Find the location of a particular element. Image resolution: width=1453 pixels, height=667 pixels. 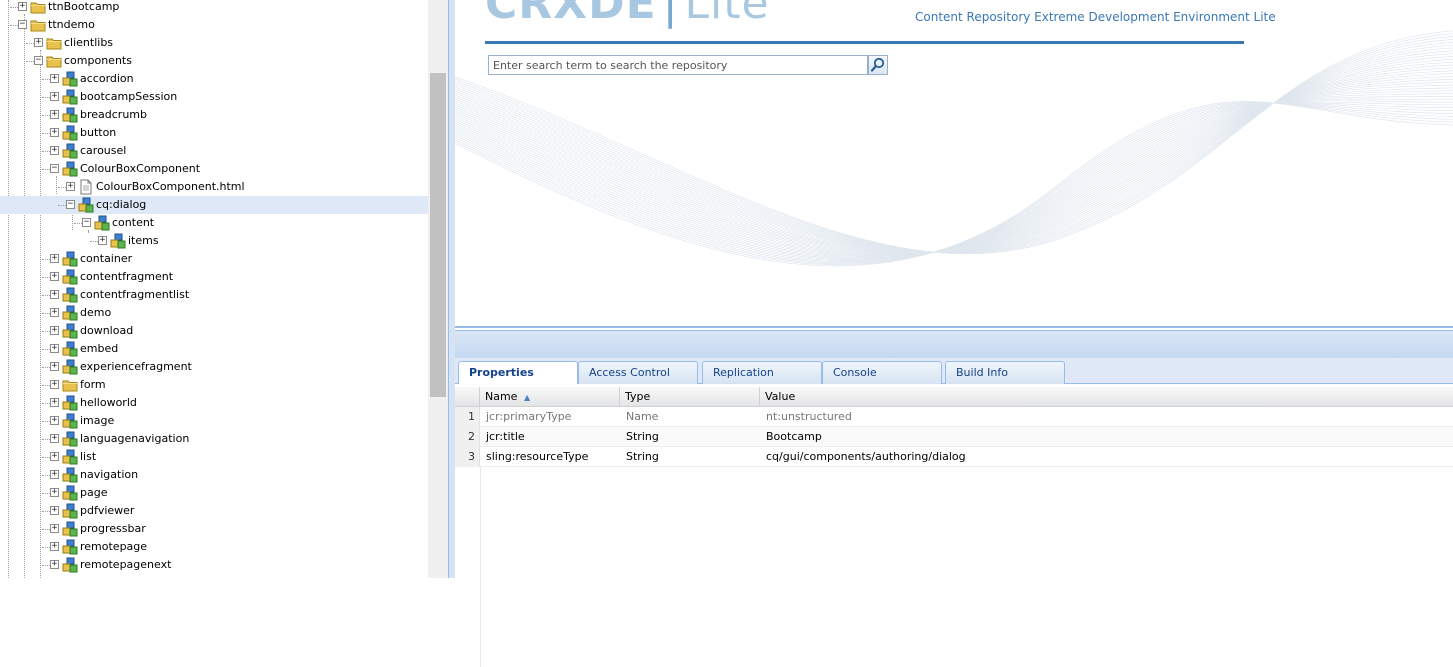

tree-node-ttndemo: − ttndemo is located at coordinates (214, 25).